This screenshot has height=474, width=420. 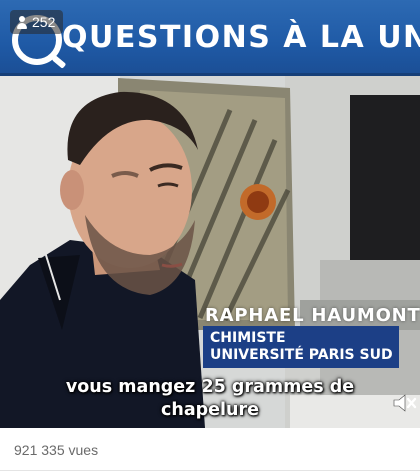 What do you see at coordinates (248, 338) in the screenshot?
I see `speaker-role-line1: CHIMISTE` at bounding box center [248, 338].